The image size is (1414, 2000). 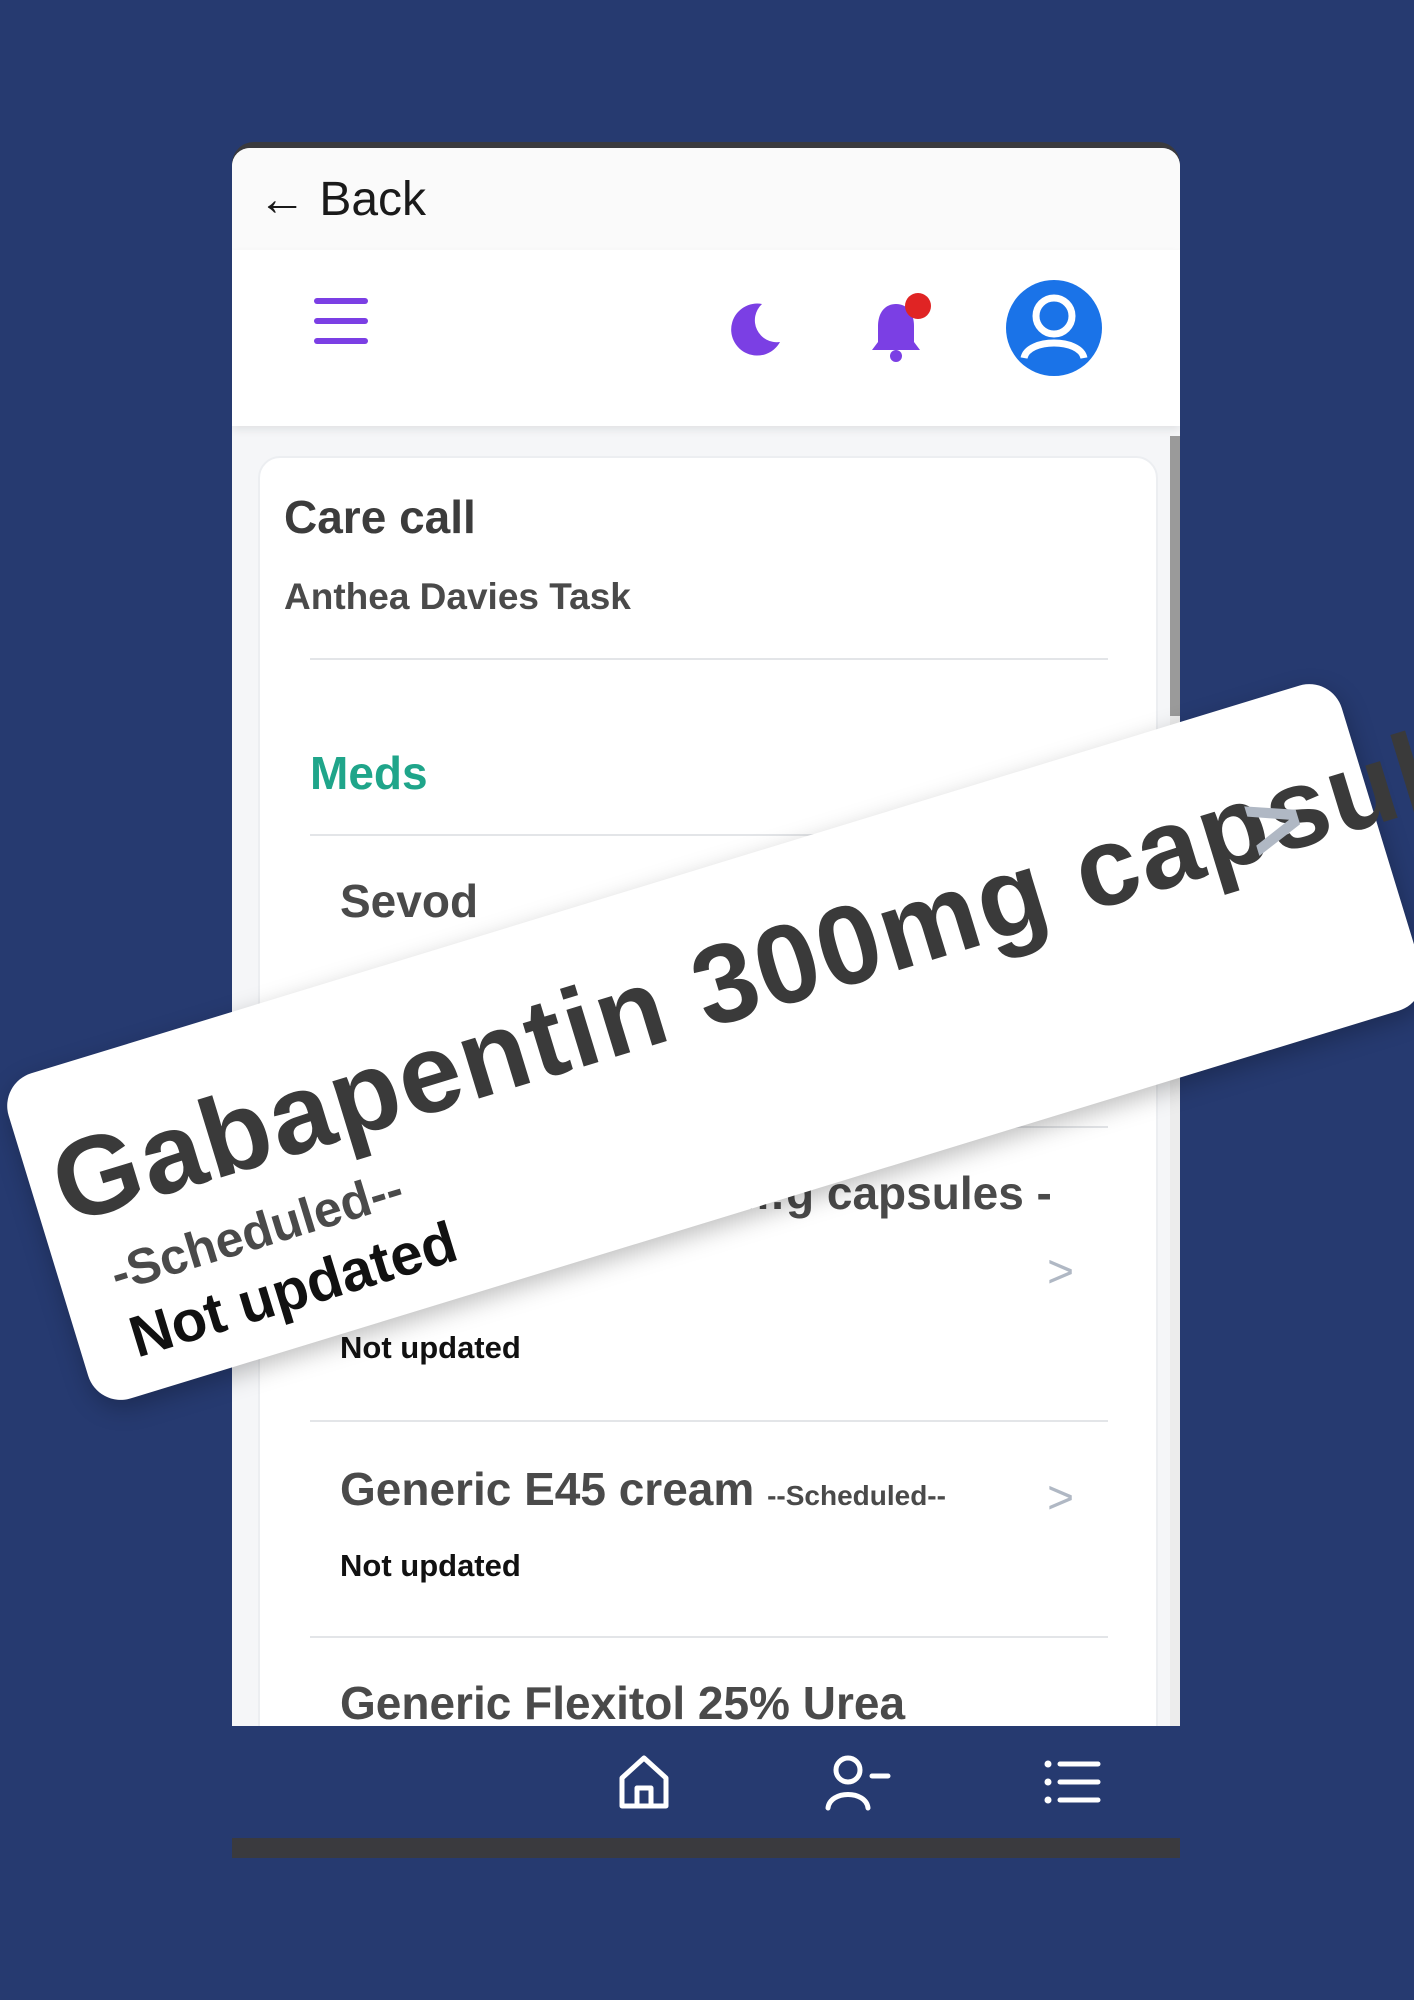 What do you see at coordinates (706, 199) in the screenshot?
I see `back-bar: ← Back` at bounding box center [706, 199].